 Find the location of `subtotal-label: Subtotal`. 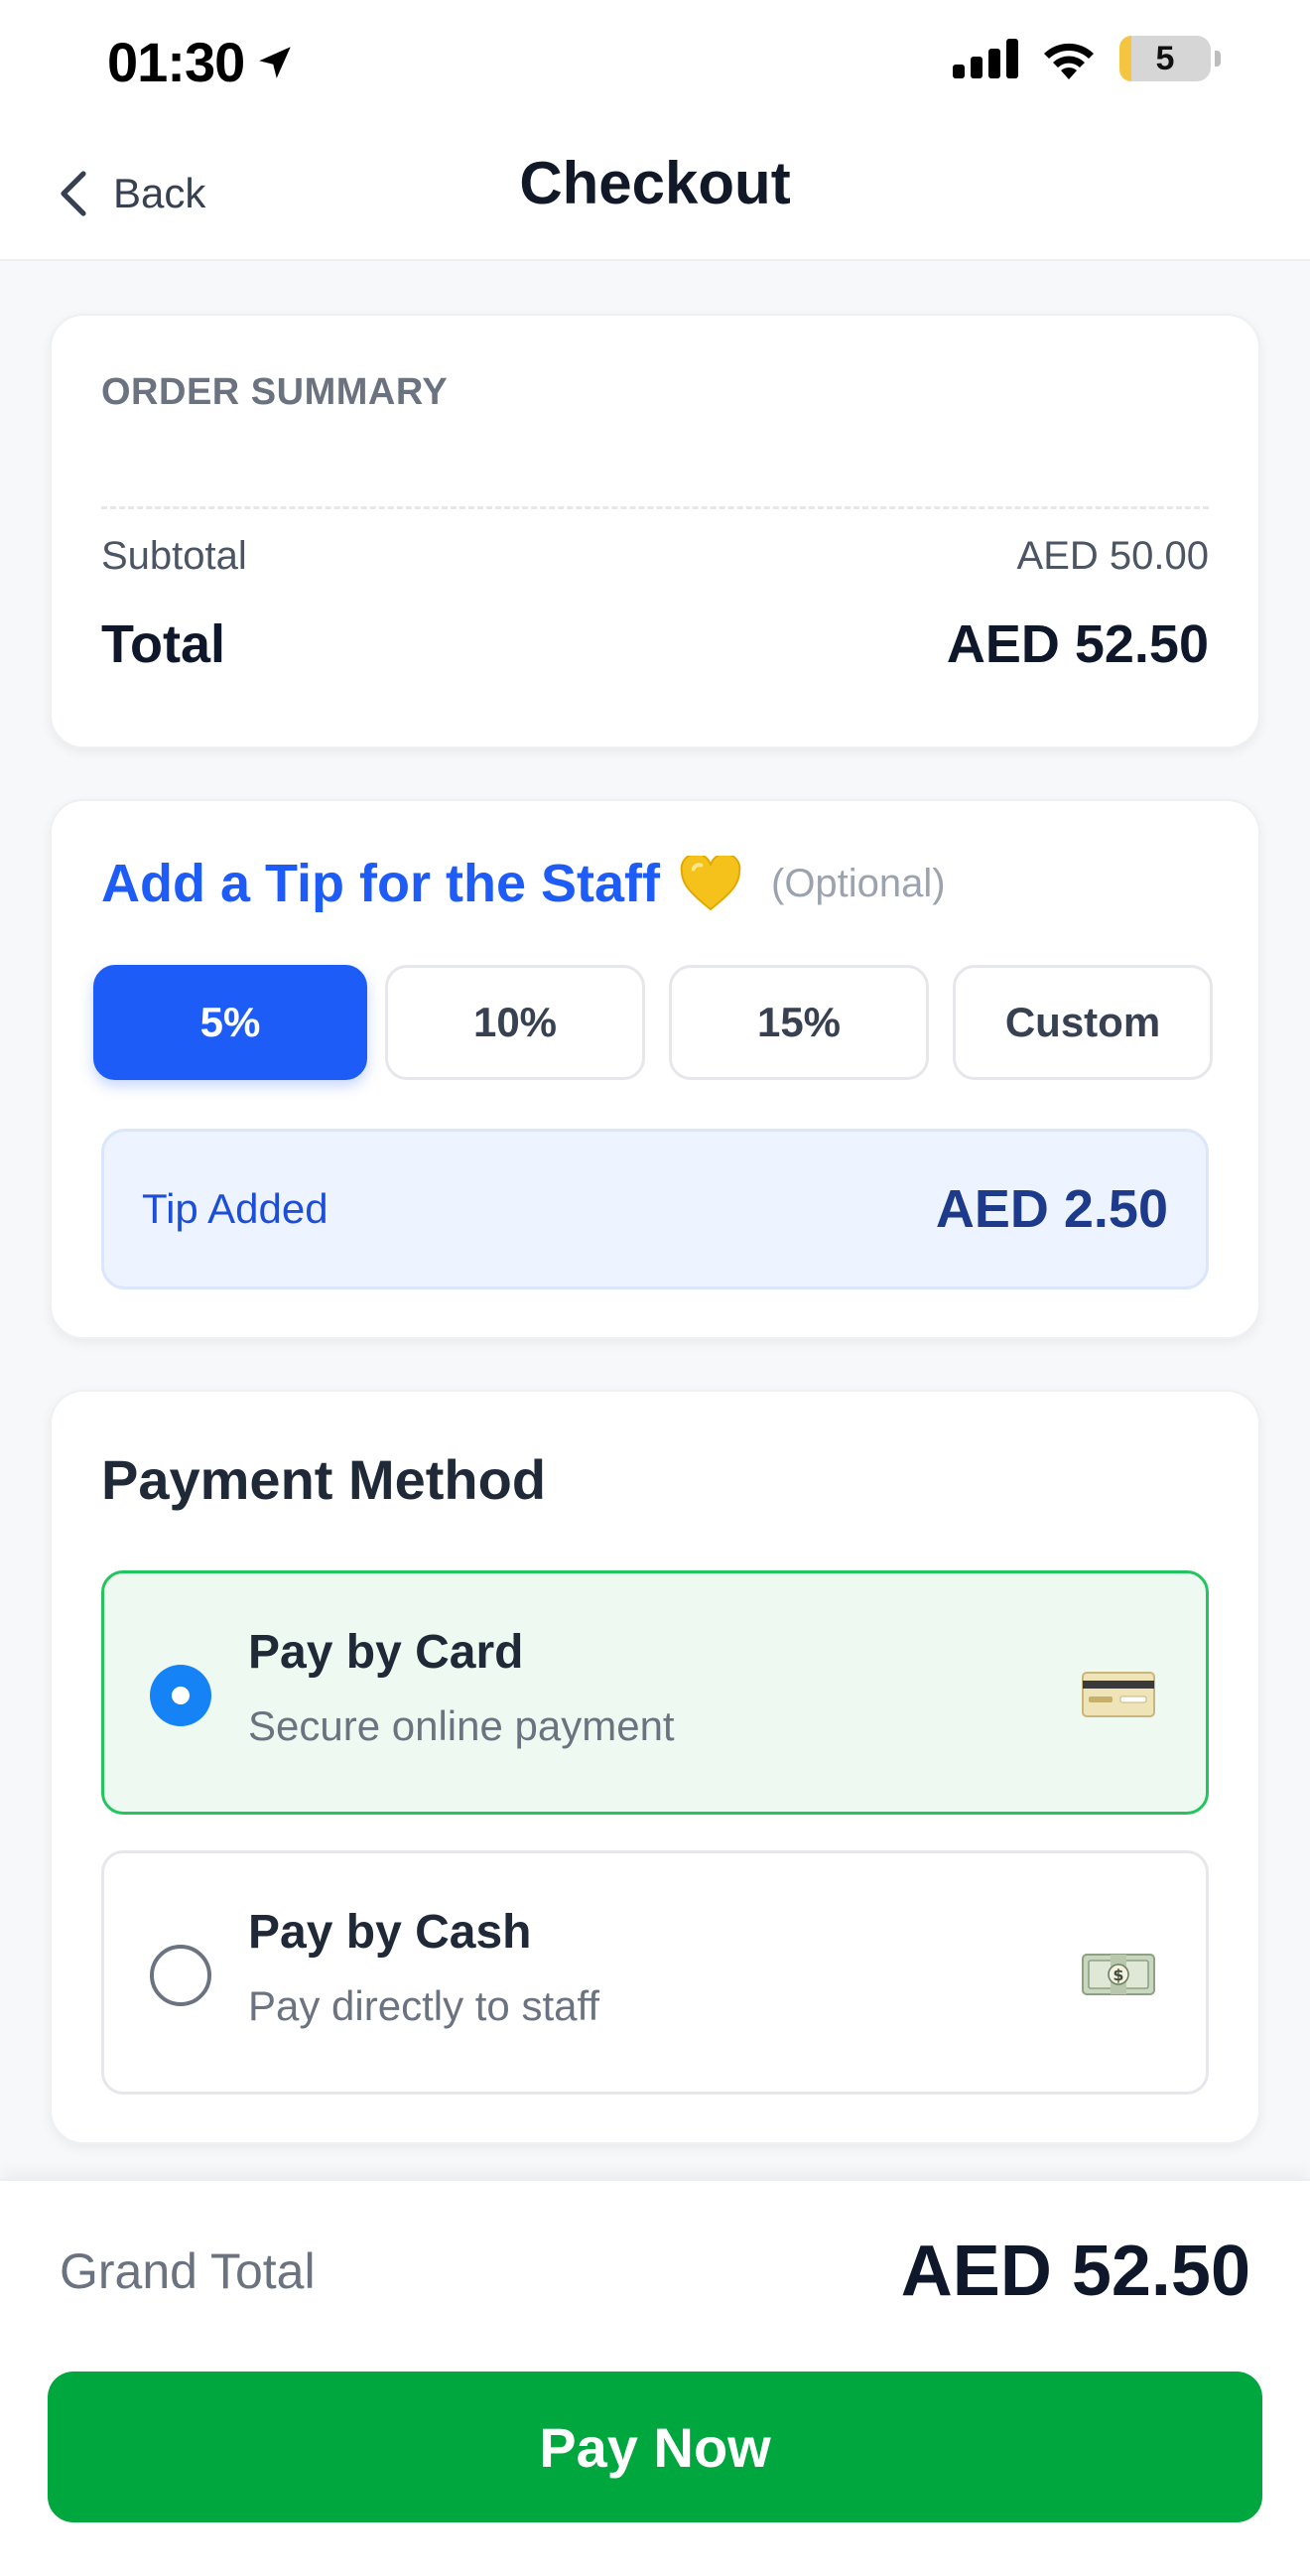

subtotal-label: Subtotal is located at coordinates (174, 556).